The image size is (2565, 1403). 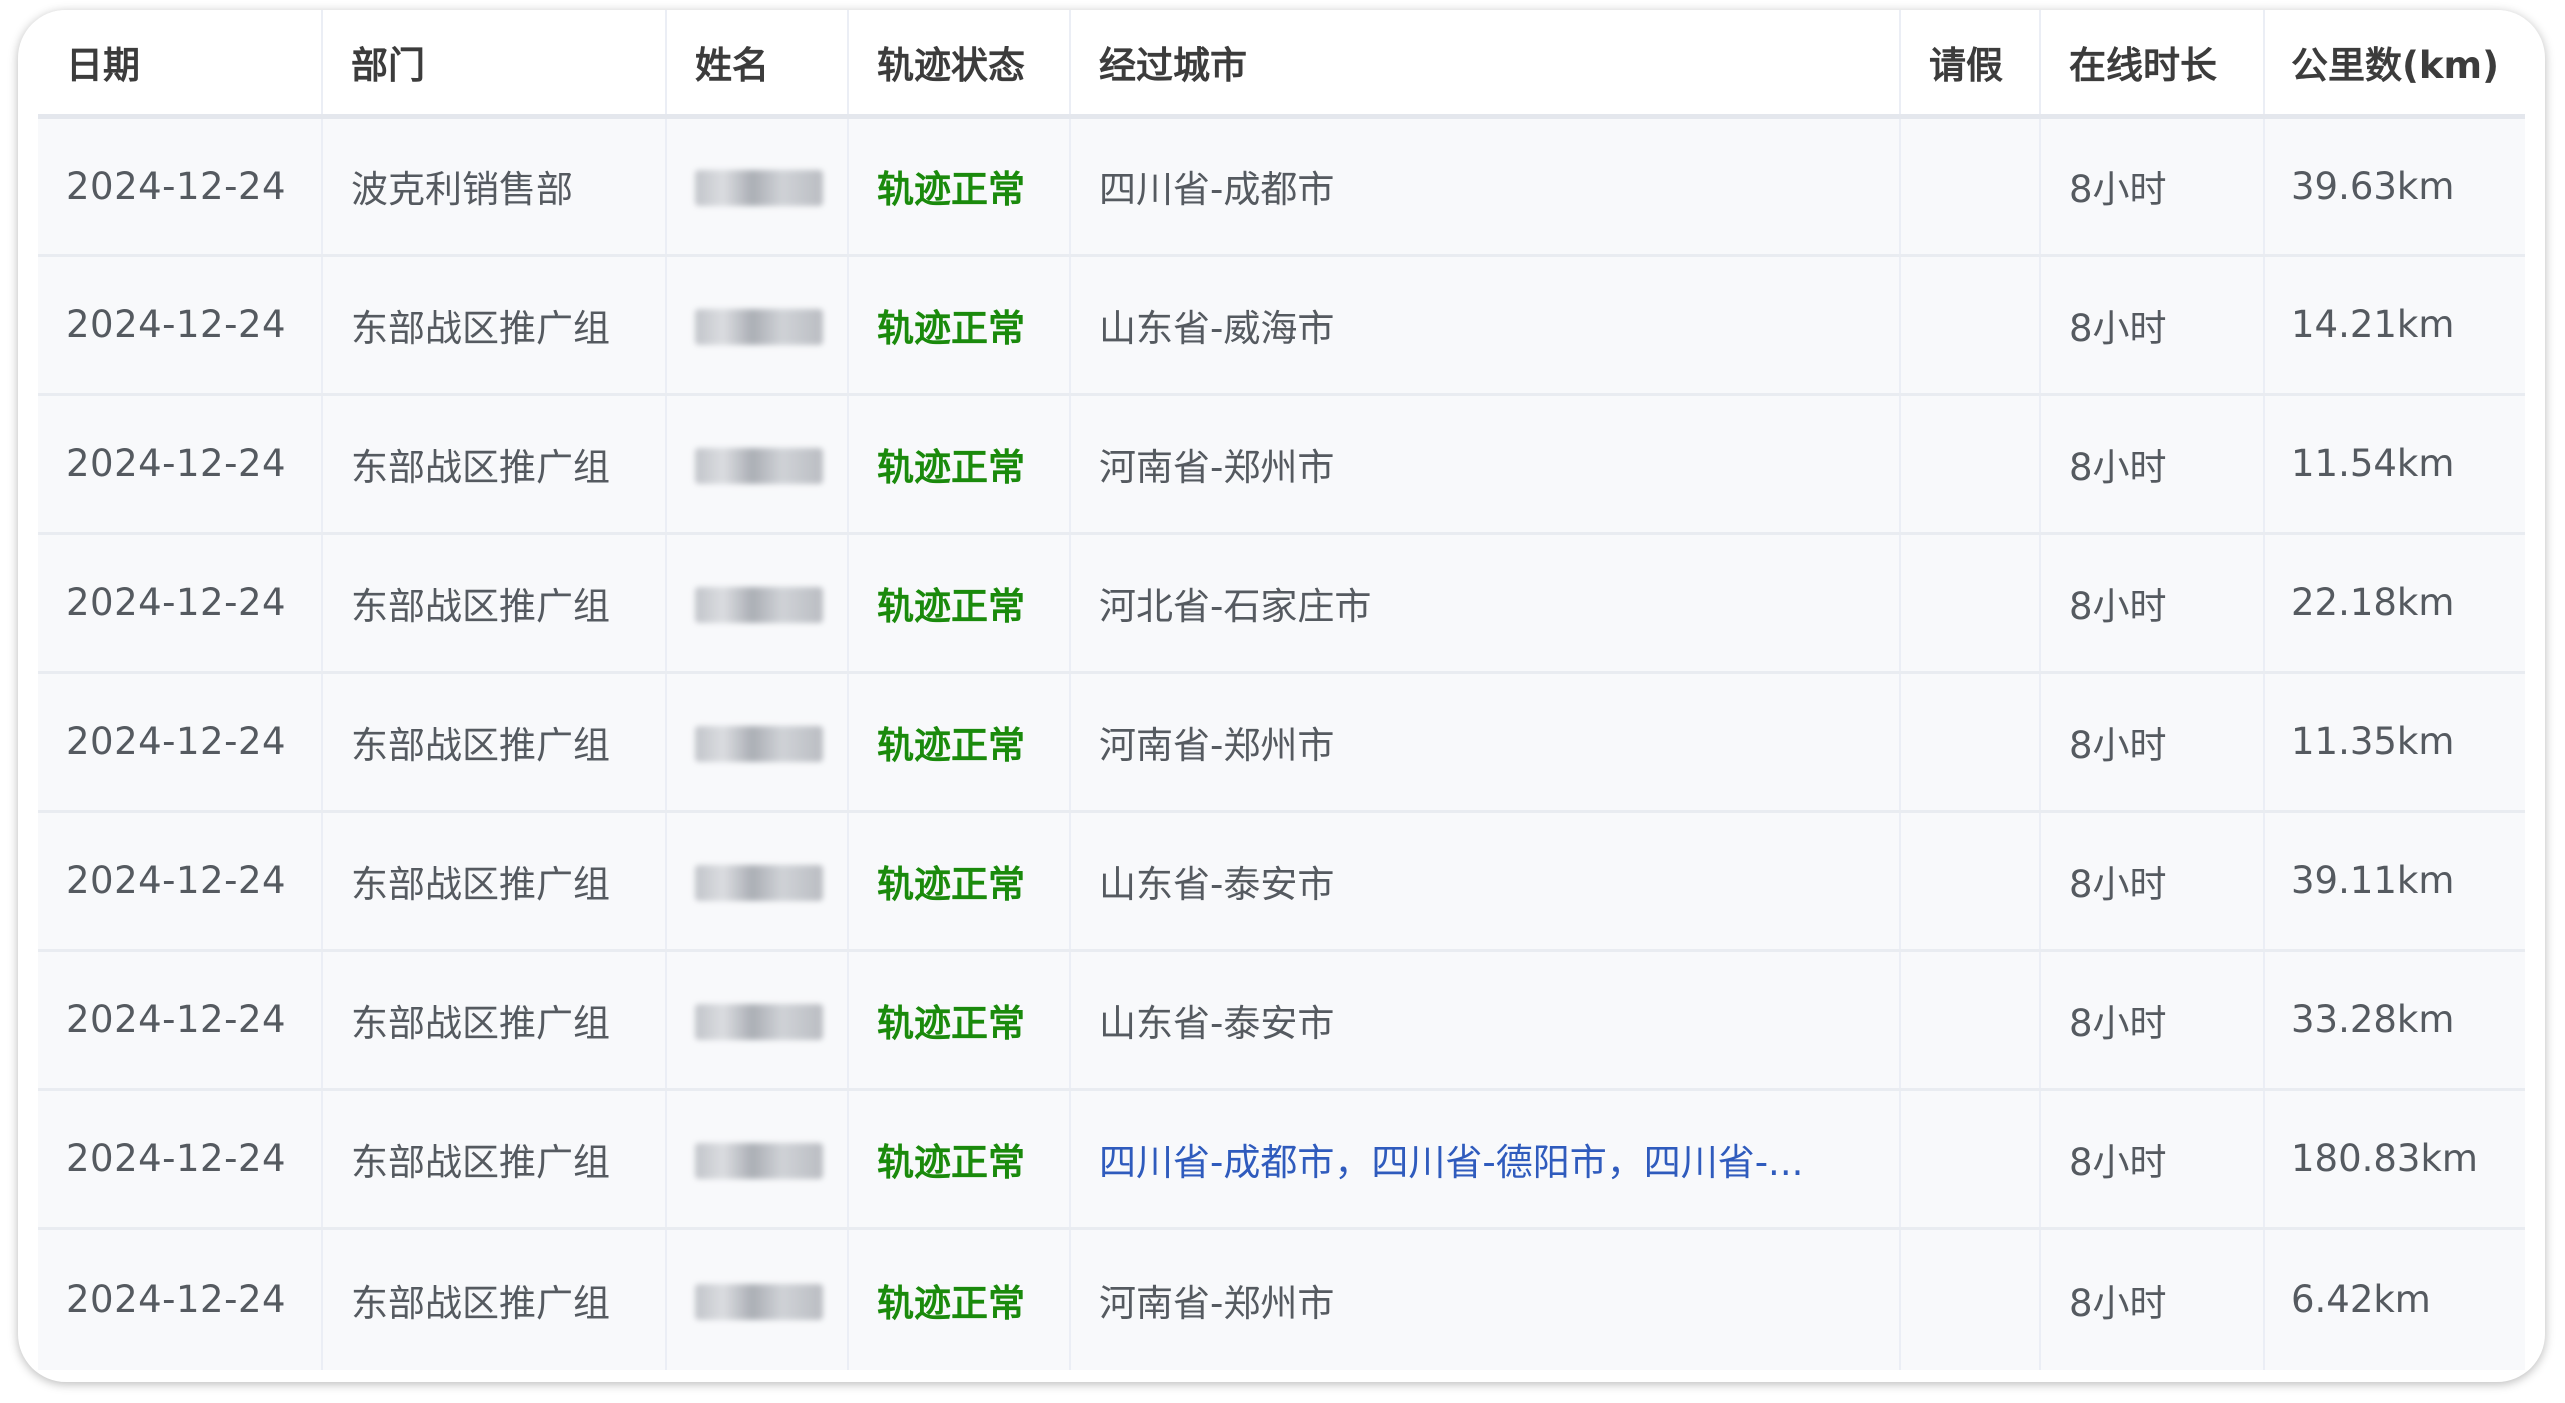 I want to click on cell-cities: 四川省-成都市, so click(x=1485, y=186).